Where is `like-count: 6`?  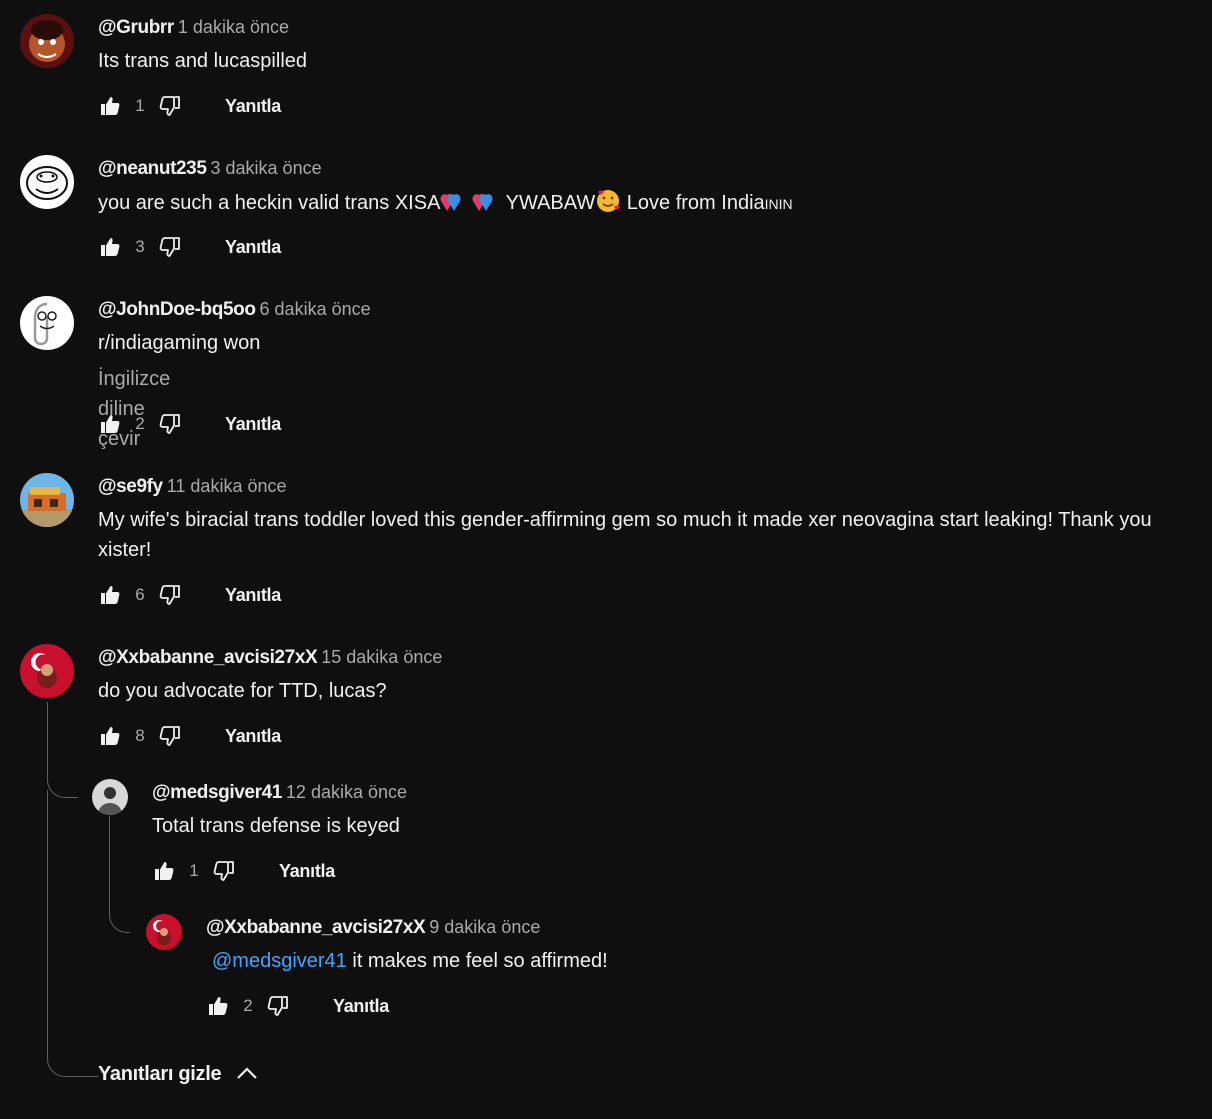 like-count: 6 is located at coordinates (140, 594).